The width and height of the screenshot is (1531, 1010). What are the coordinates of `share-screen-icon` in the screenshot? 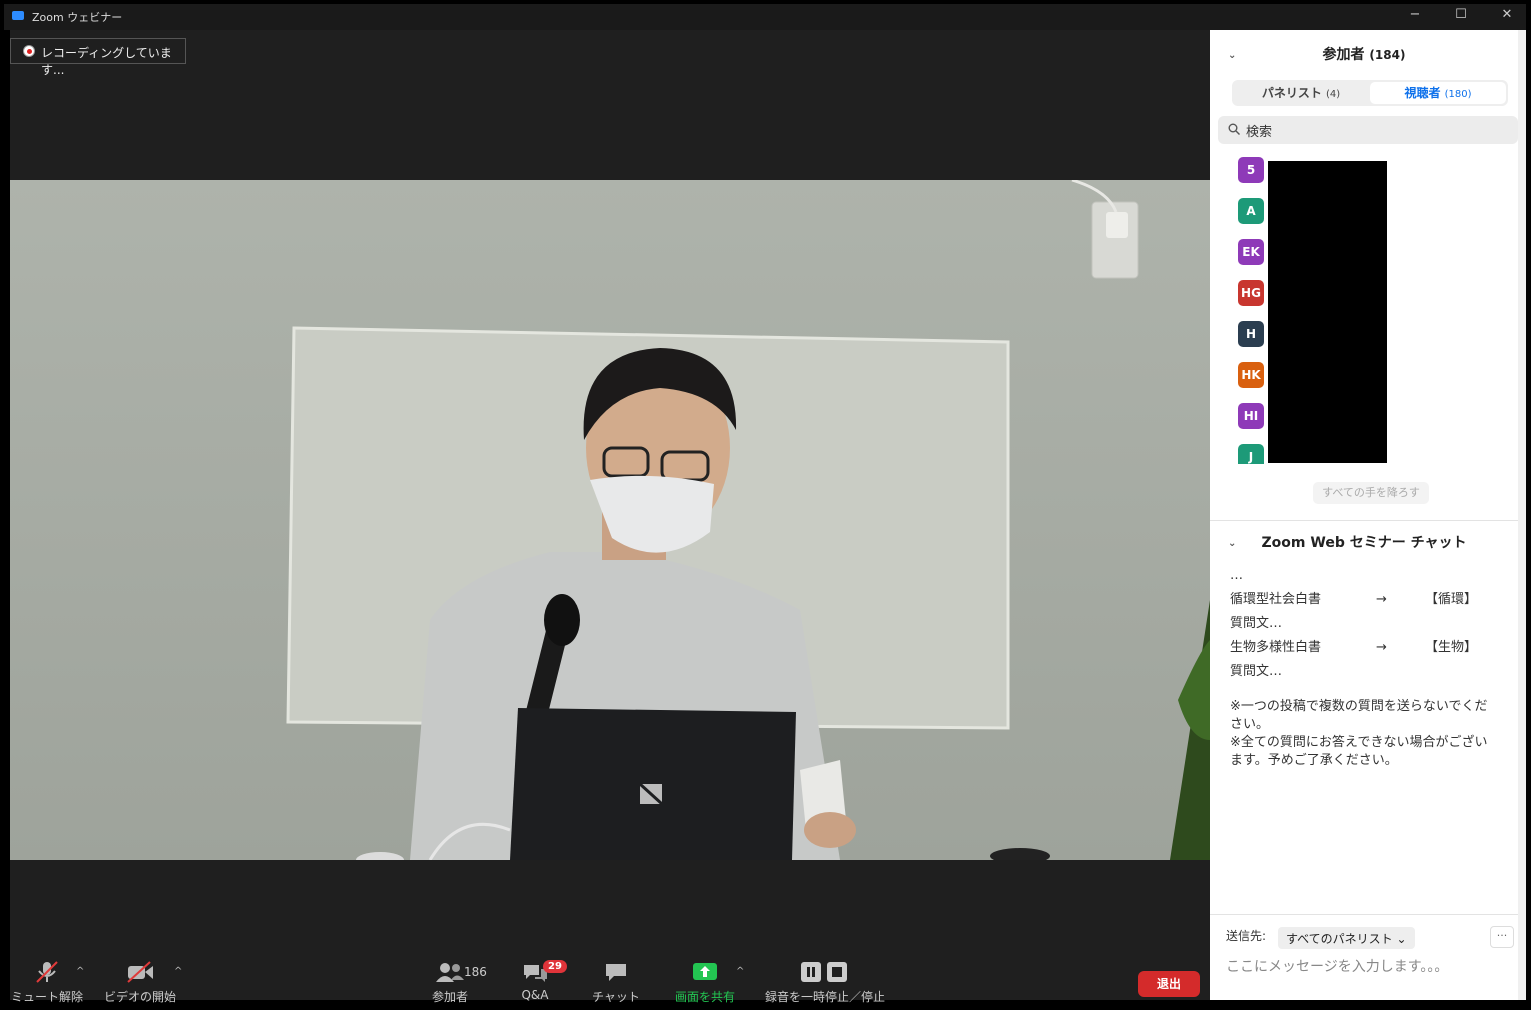 It's located at (705, 971).